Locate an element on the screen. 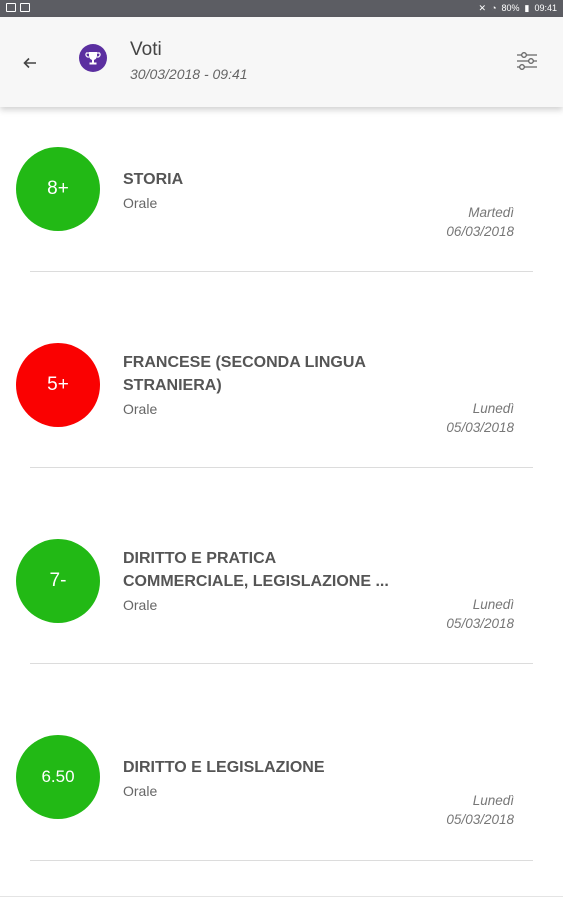 This screenshot has width=563, height=900. bottom-edge is located at coordinates (281, 896).